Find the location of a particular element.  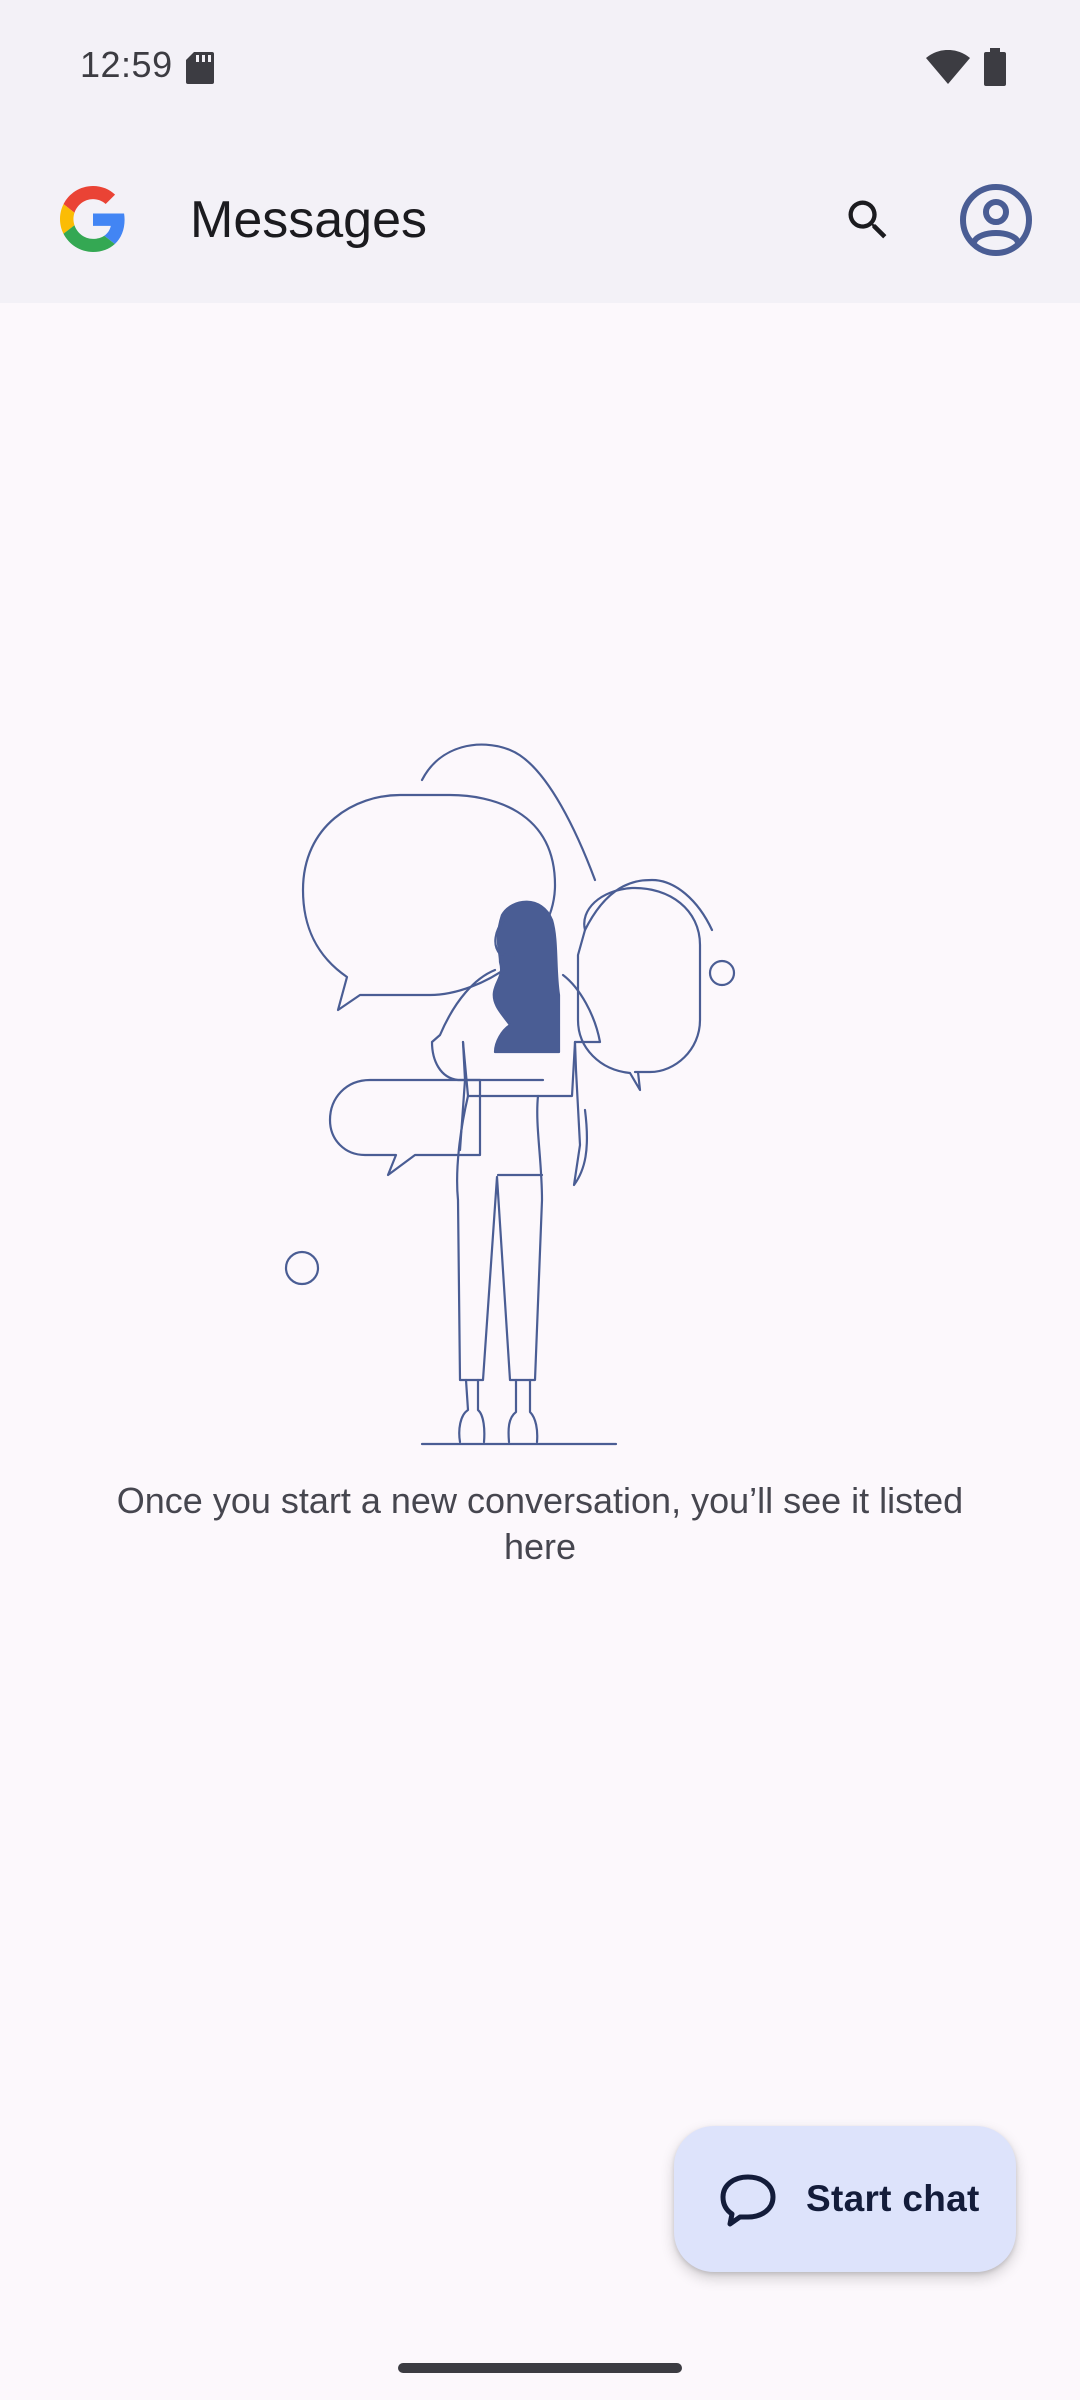

search-icon is located at coordinates (867, 219).